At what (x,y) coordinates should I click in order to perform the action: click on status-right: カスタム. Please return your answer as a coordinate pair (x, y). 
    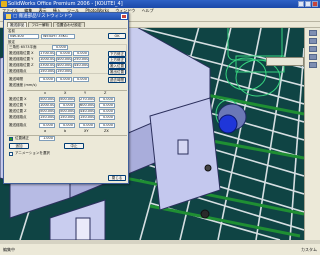
    Looking at the image, I should click on (309, 249).